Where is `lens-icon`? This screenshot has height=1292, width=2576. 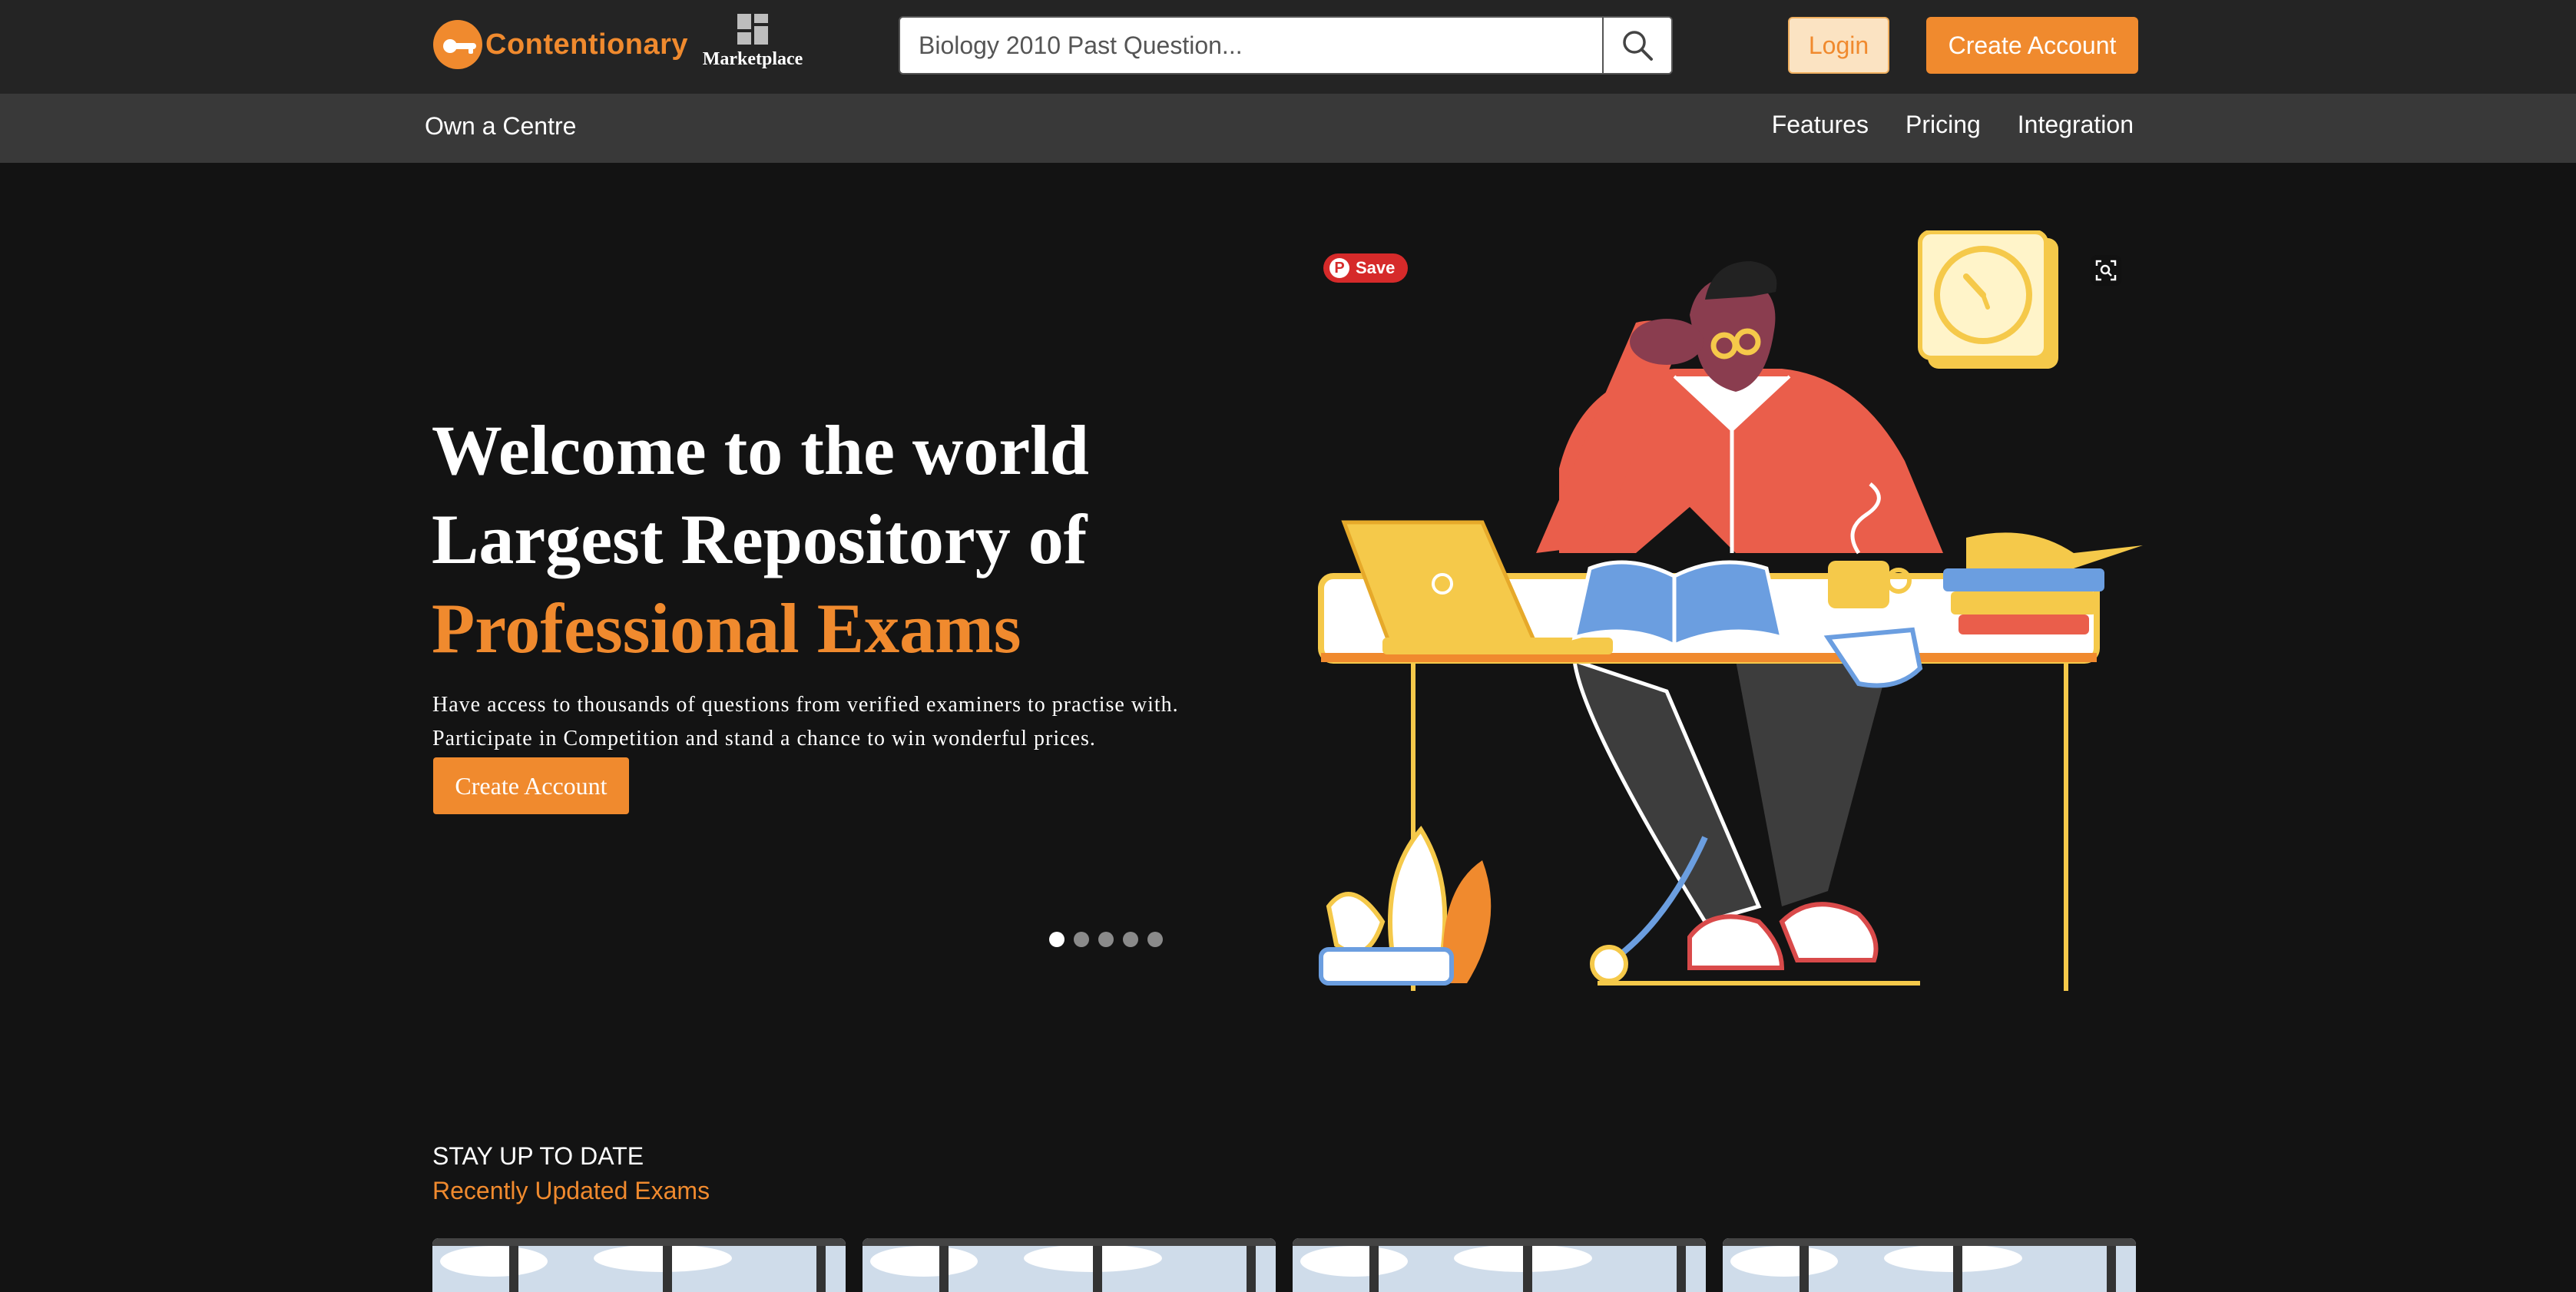
lens-icon is located at coordinates (2106, 270).